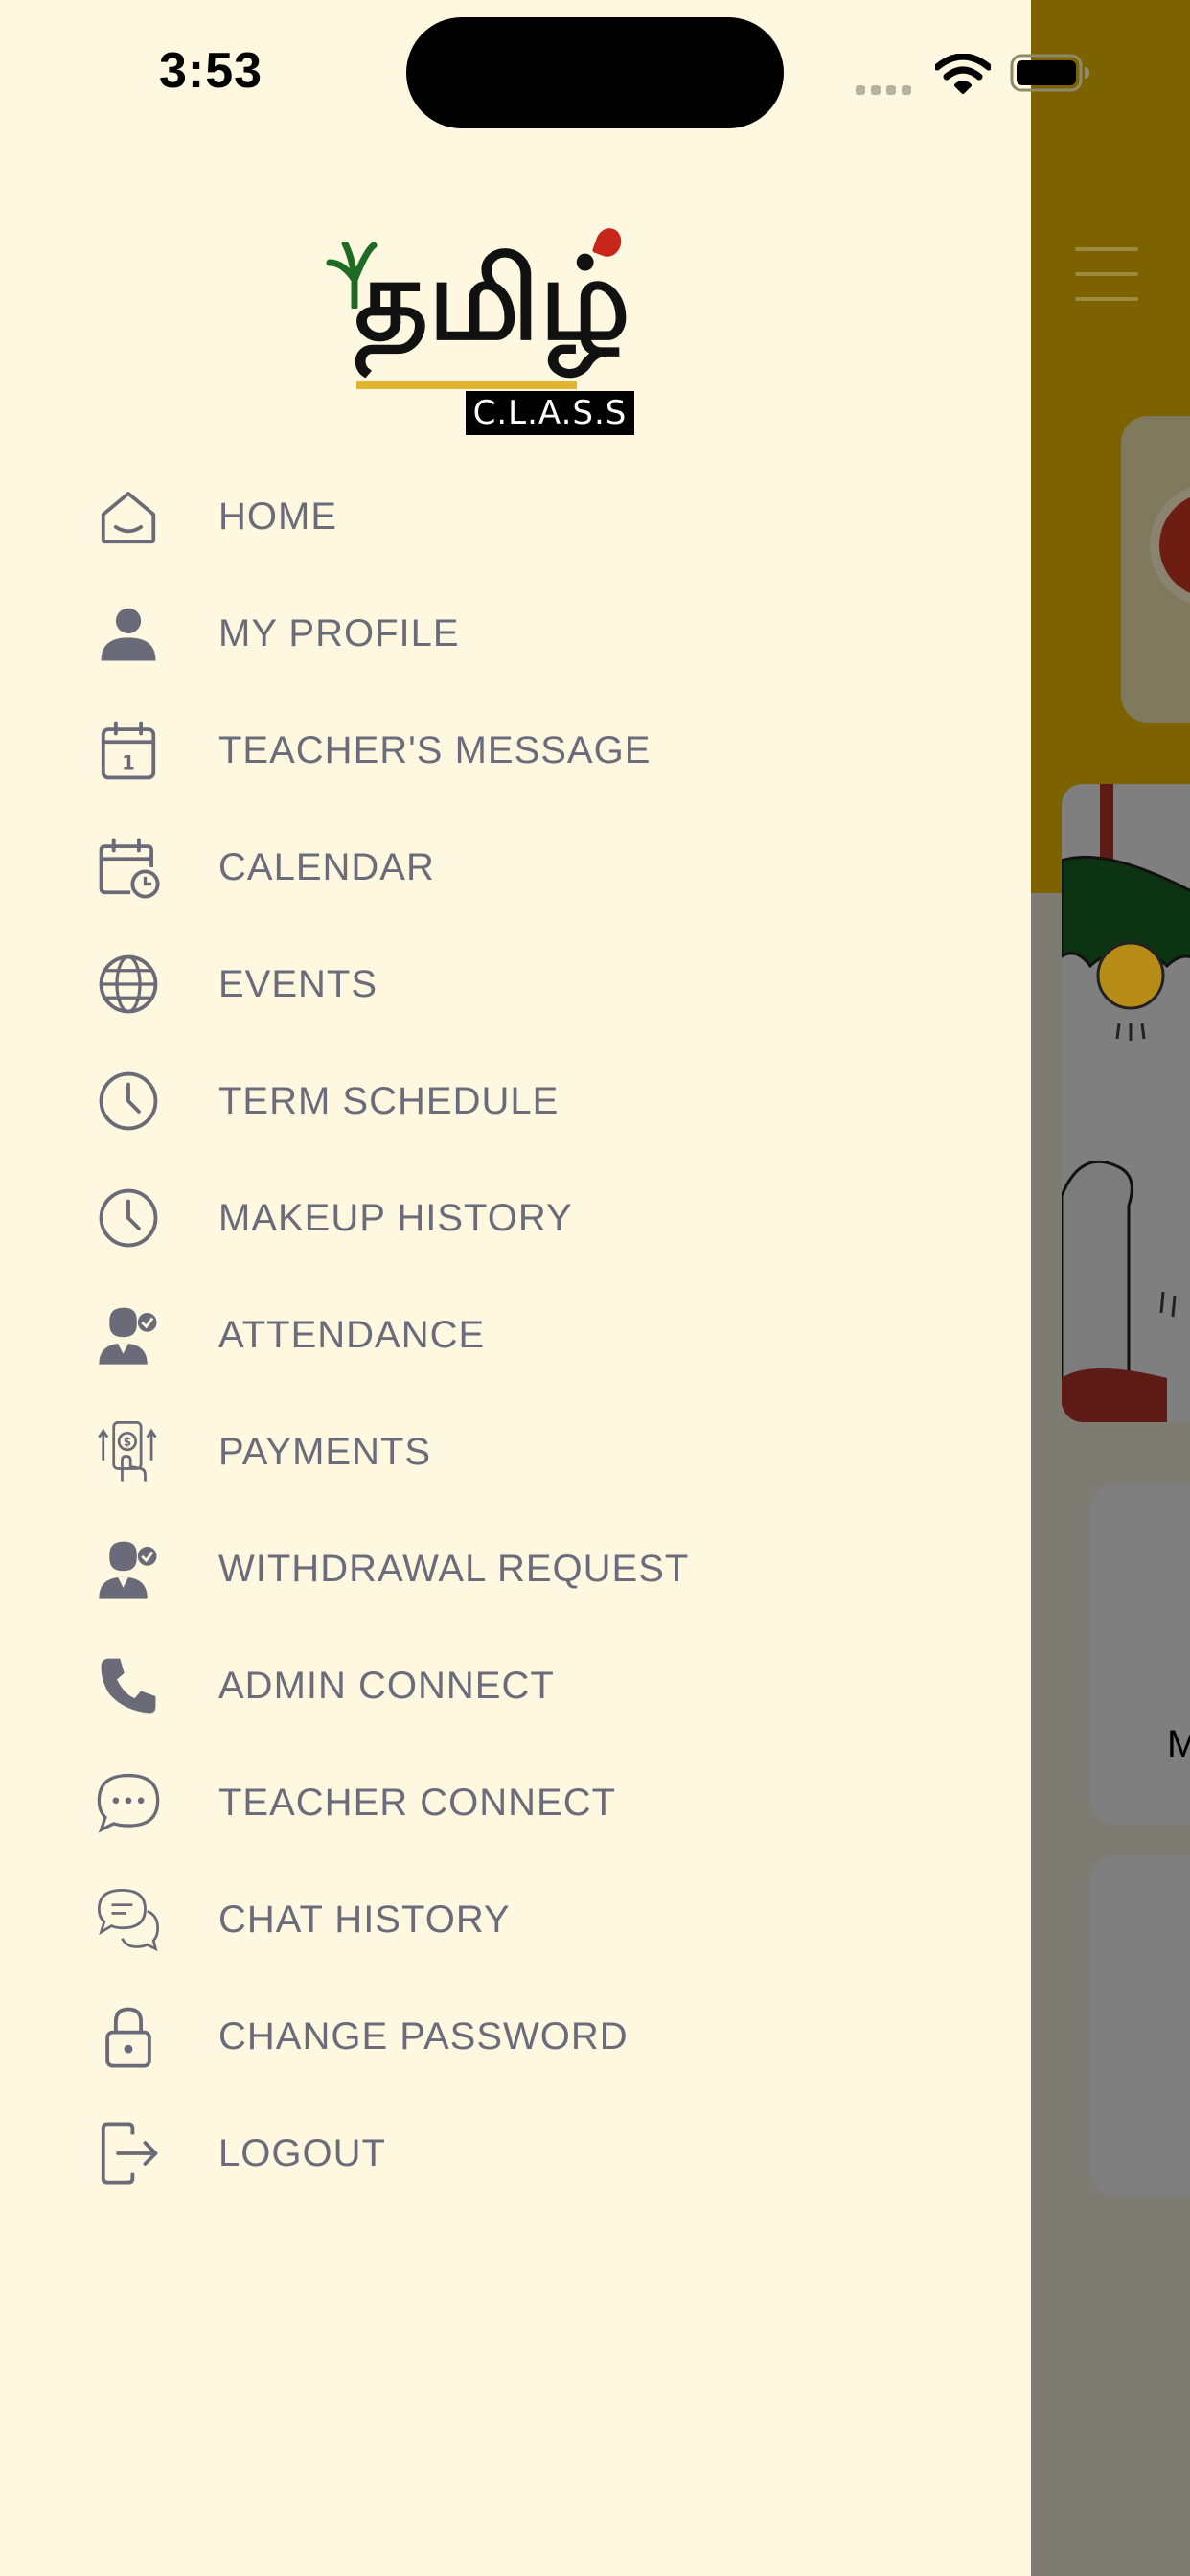 The width and height of the screenshot is (1190, 2576). Describe the element at coordinates (1140, 2026) in the screenshot. I see `background-card` at that location.